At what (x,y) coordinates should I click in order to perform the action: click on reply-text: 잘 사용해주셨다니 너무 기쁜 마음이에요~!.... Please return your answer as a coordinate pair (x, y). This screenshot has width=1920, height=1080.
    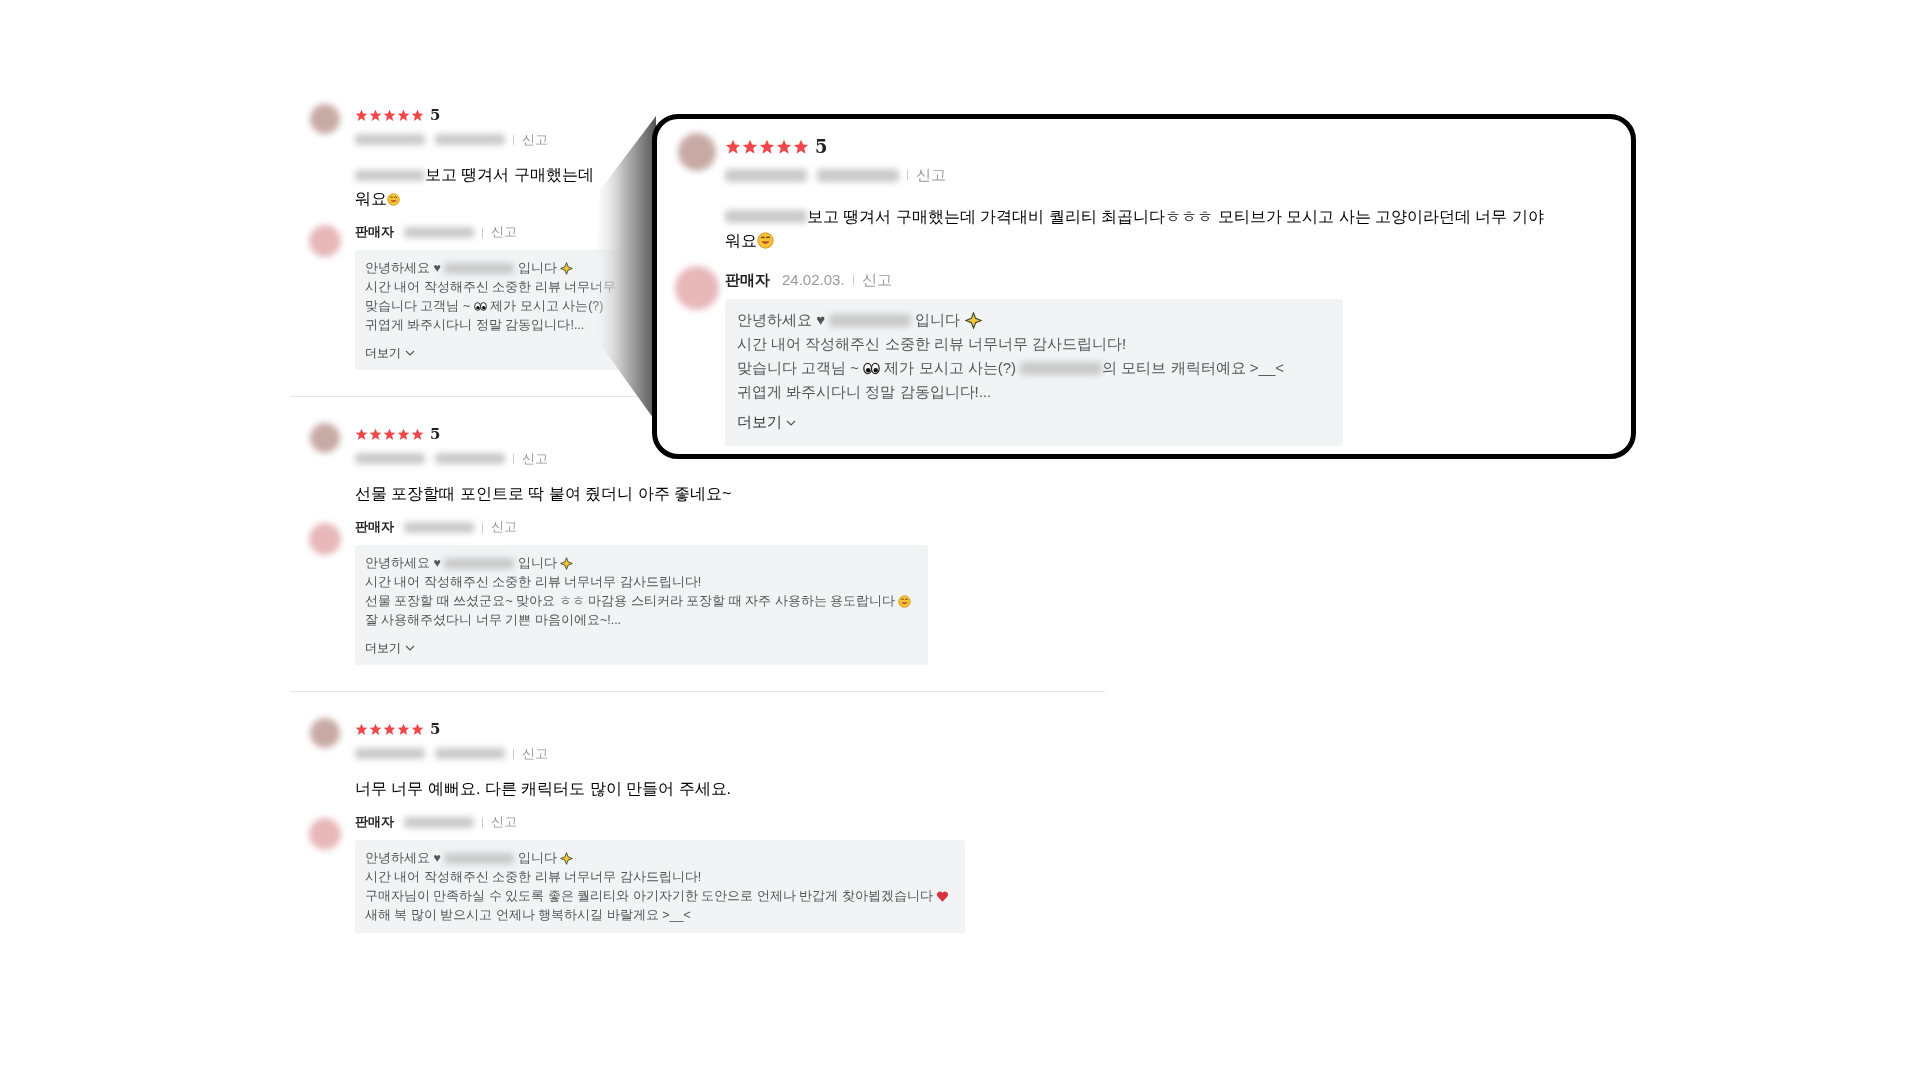
    Looking at the image, I should click on (493, 620).